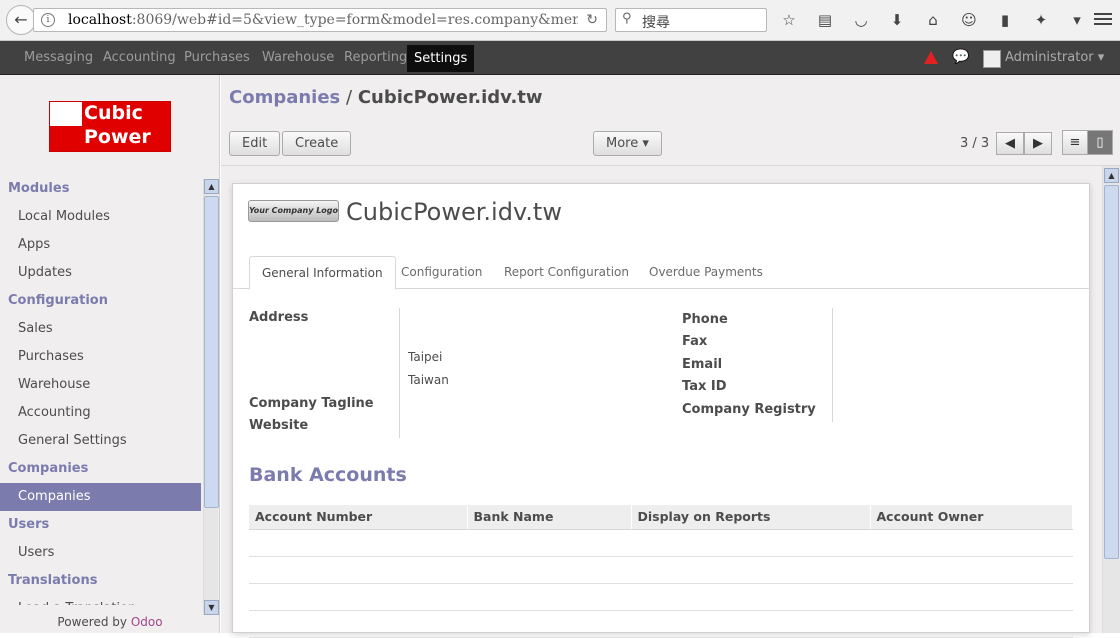 This screenshot has width=1120, height=638. I want to click on sidebar-section-users: Users, so click(29, 524).